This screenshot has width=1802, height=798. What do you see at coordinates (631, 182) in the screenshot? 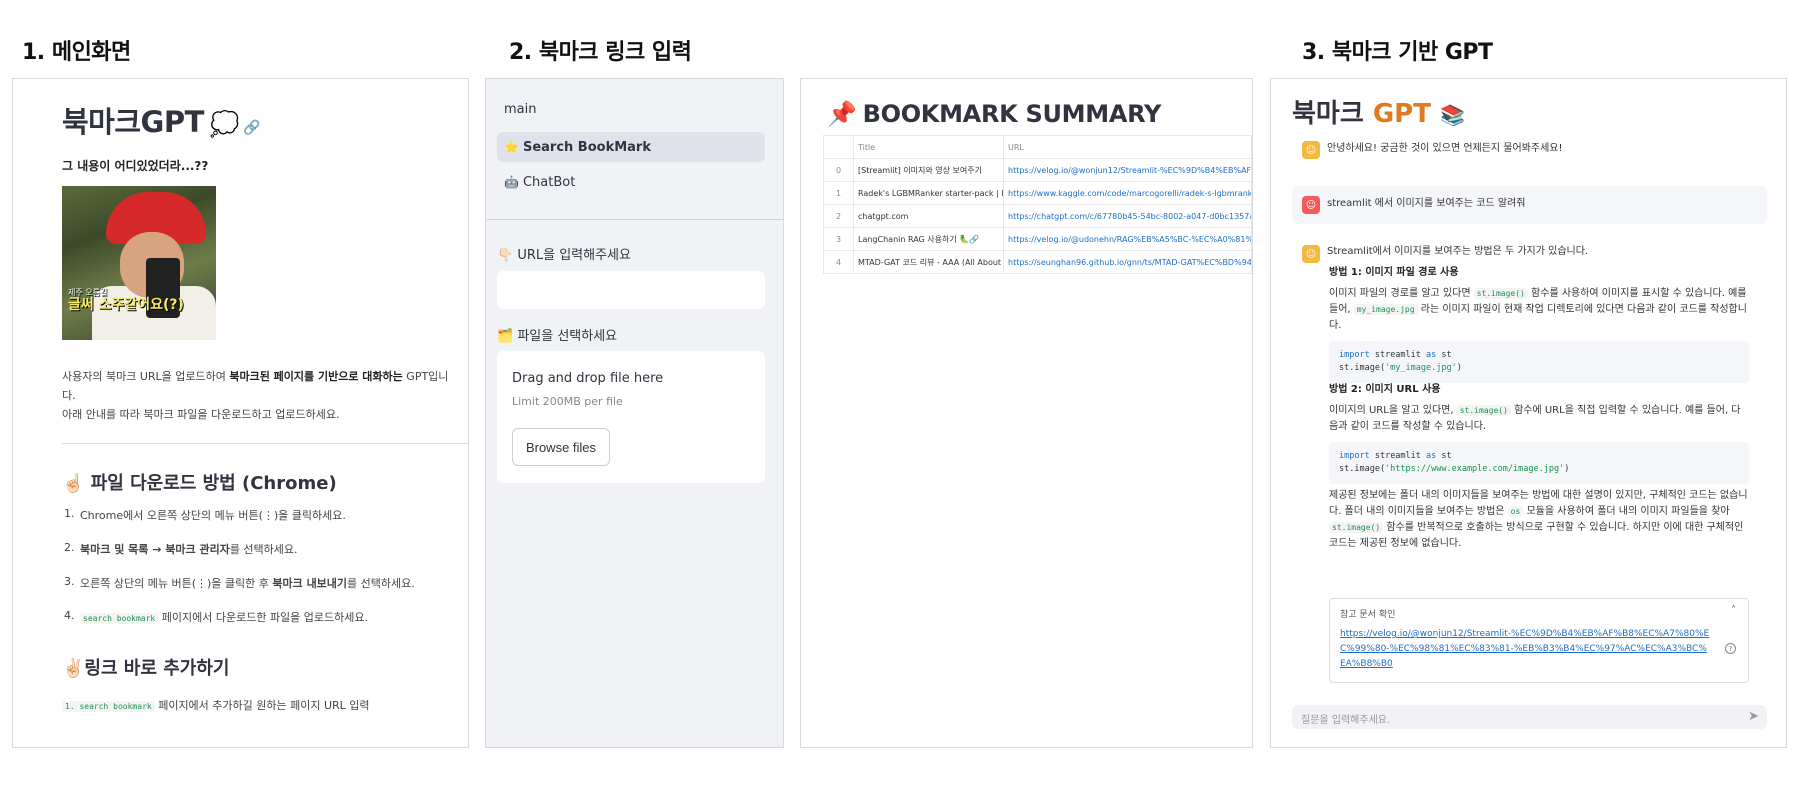
I see `sidebar-item-chatbot: 🤖 ChatBot` at bounding box center [631, 182].